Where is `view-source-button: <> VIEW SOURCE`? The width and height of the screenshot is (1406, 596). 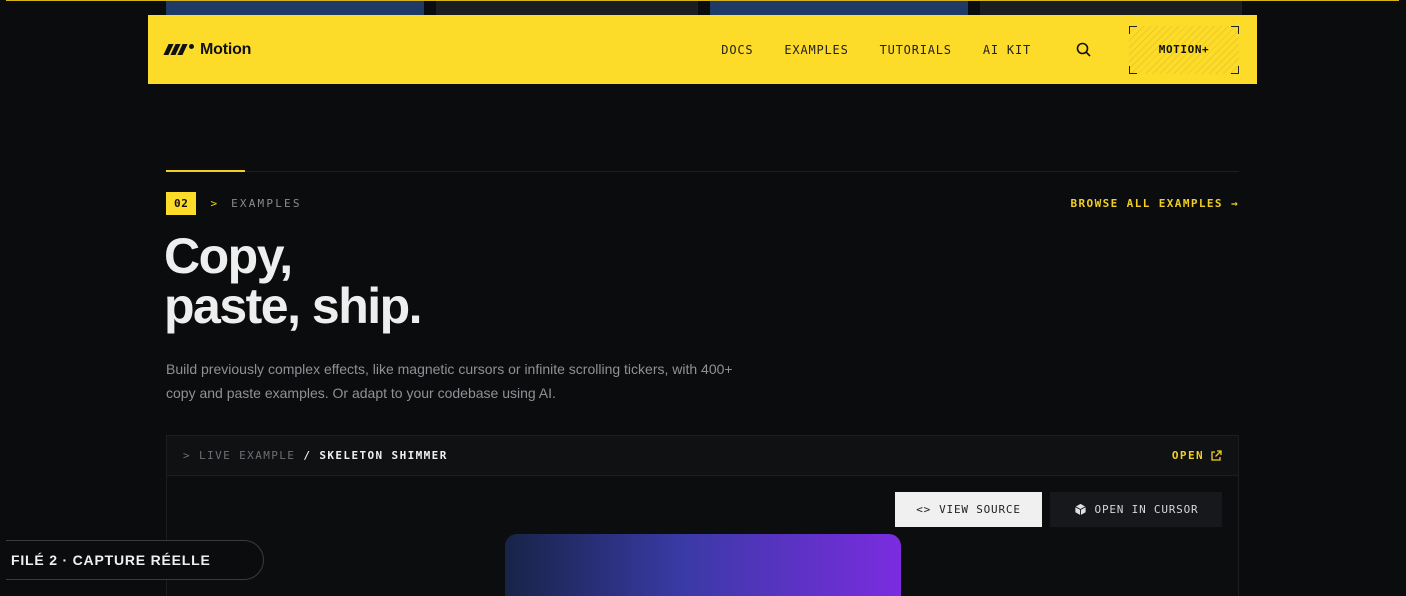
view-source-button: <> VIEW SOURCE is located at coordinates (968, 509).